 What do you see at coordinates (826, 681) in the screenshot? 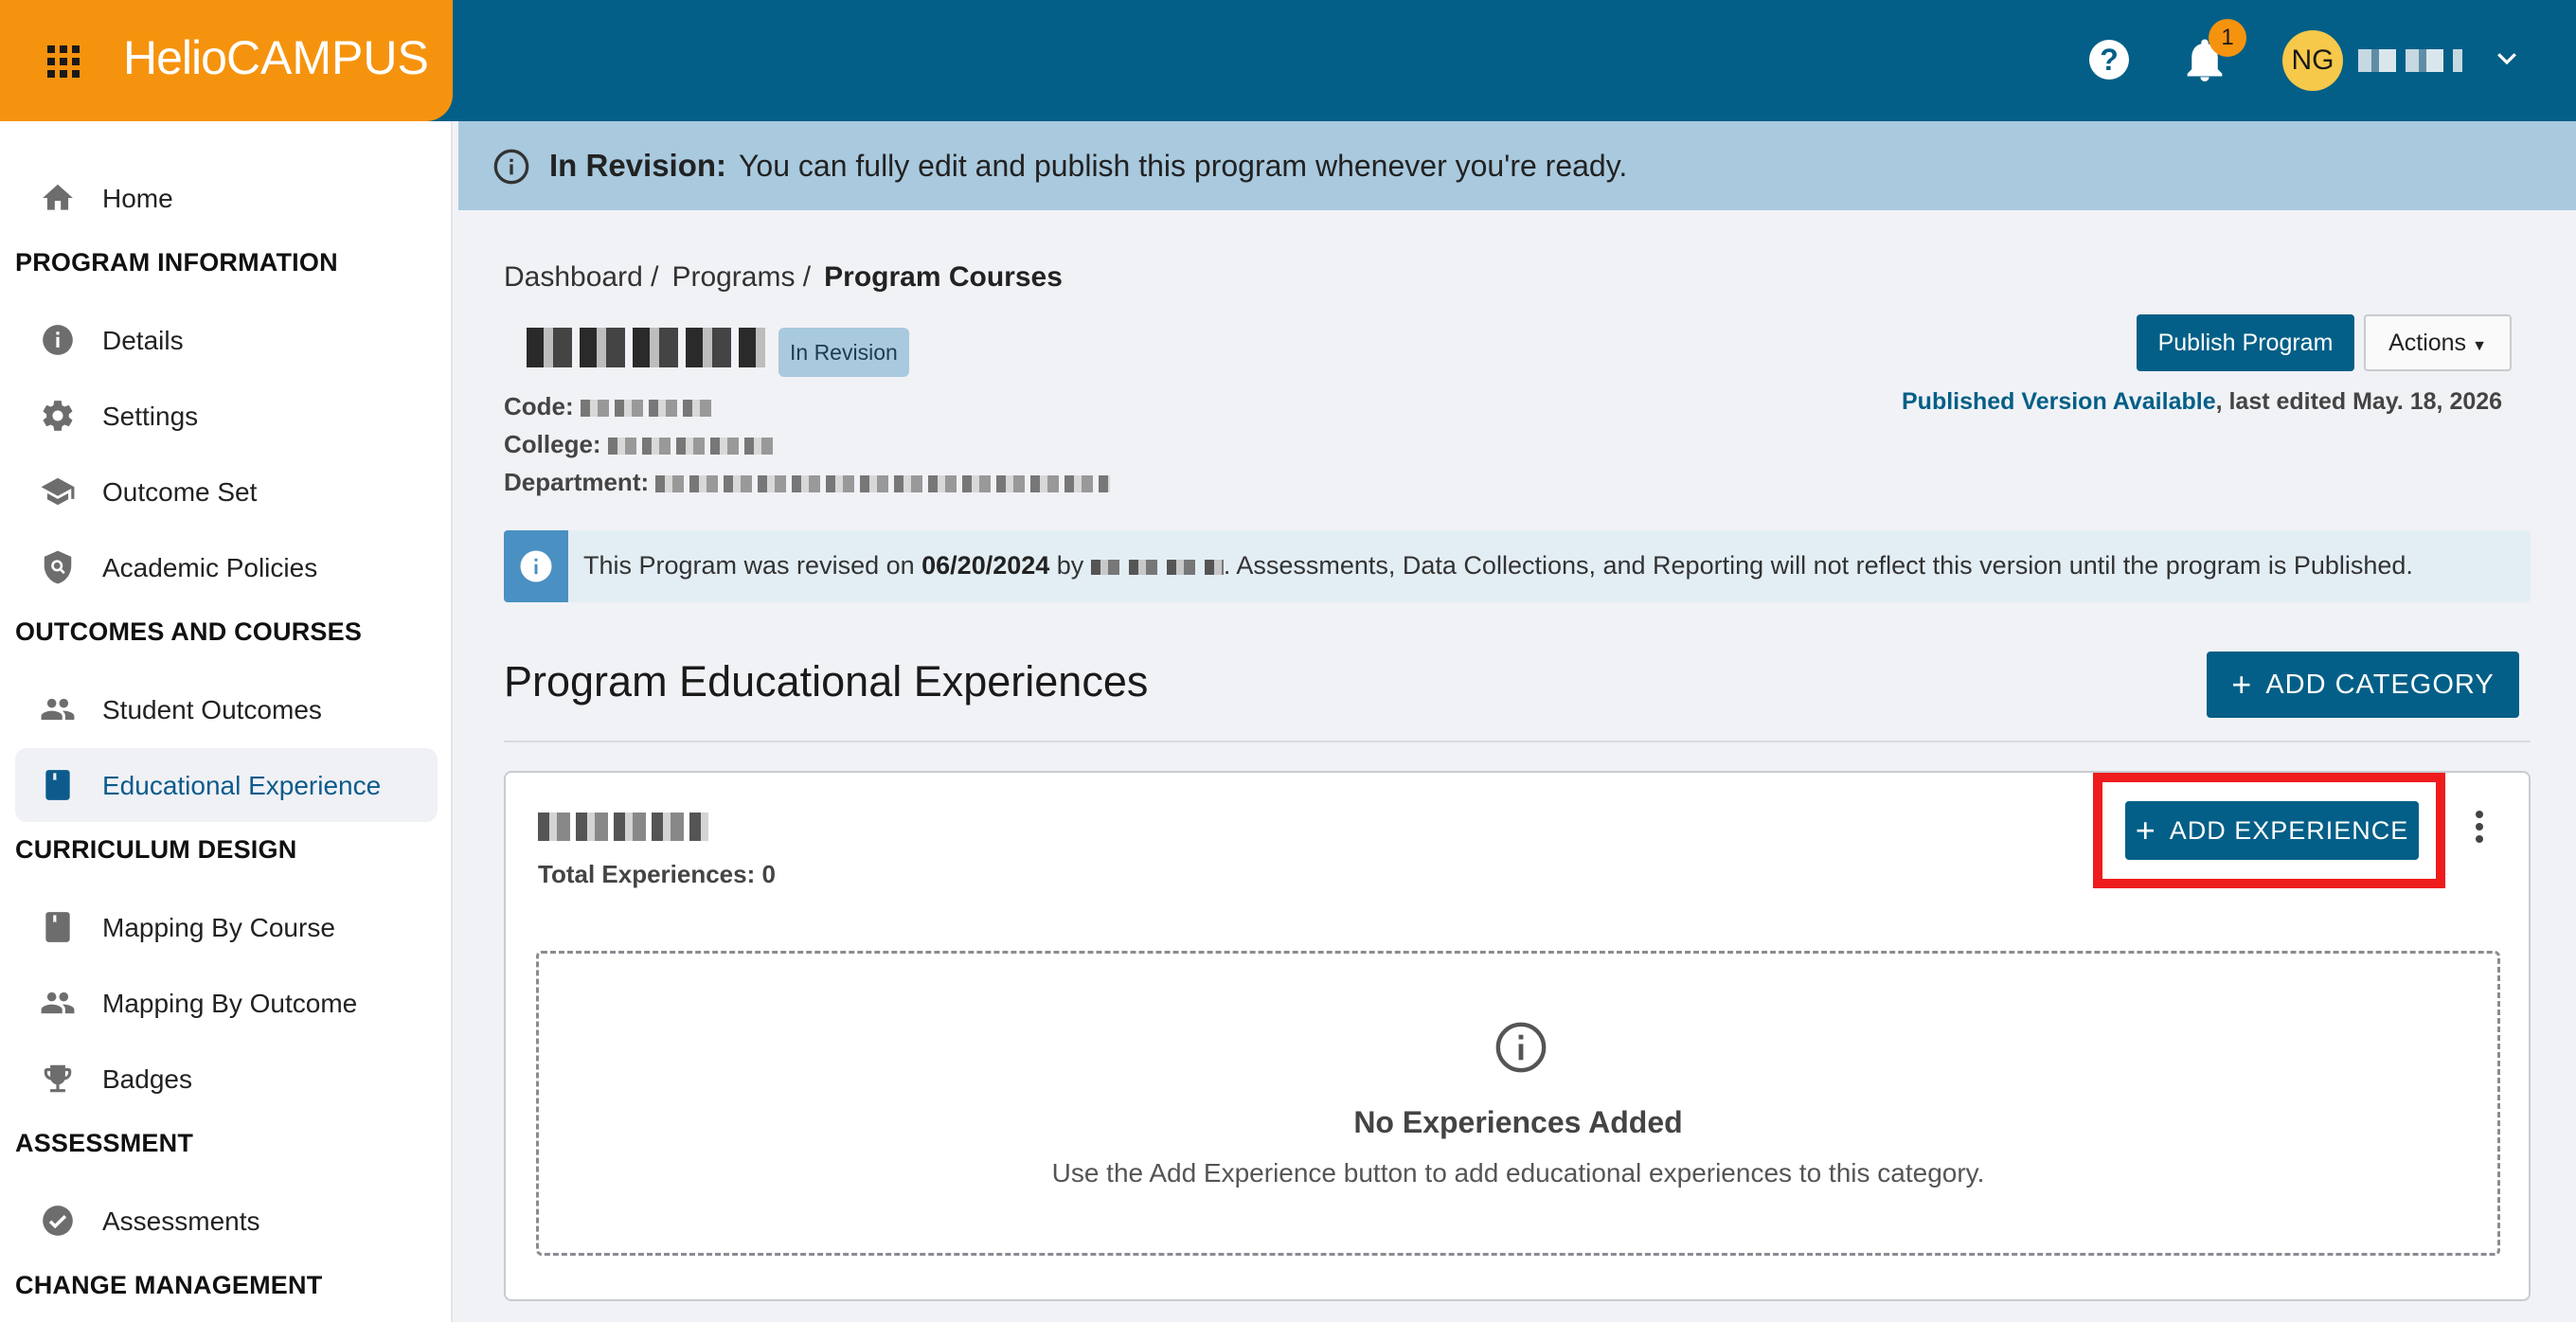
I see `section-title: Program Educational Experiences` at bounding box center [826, 681].